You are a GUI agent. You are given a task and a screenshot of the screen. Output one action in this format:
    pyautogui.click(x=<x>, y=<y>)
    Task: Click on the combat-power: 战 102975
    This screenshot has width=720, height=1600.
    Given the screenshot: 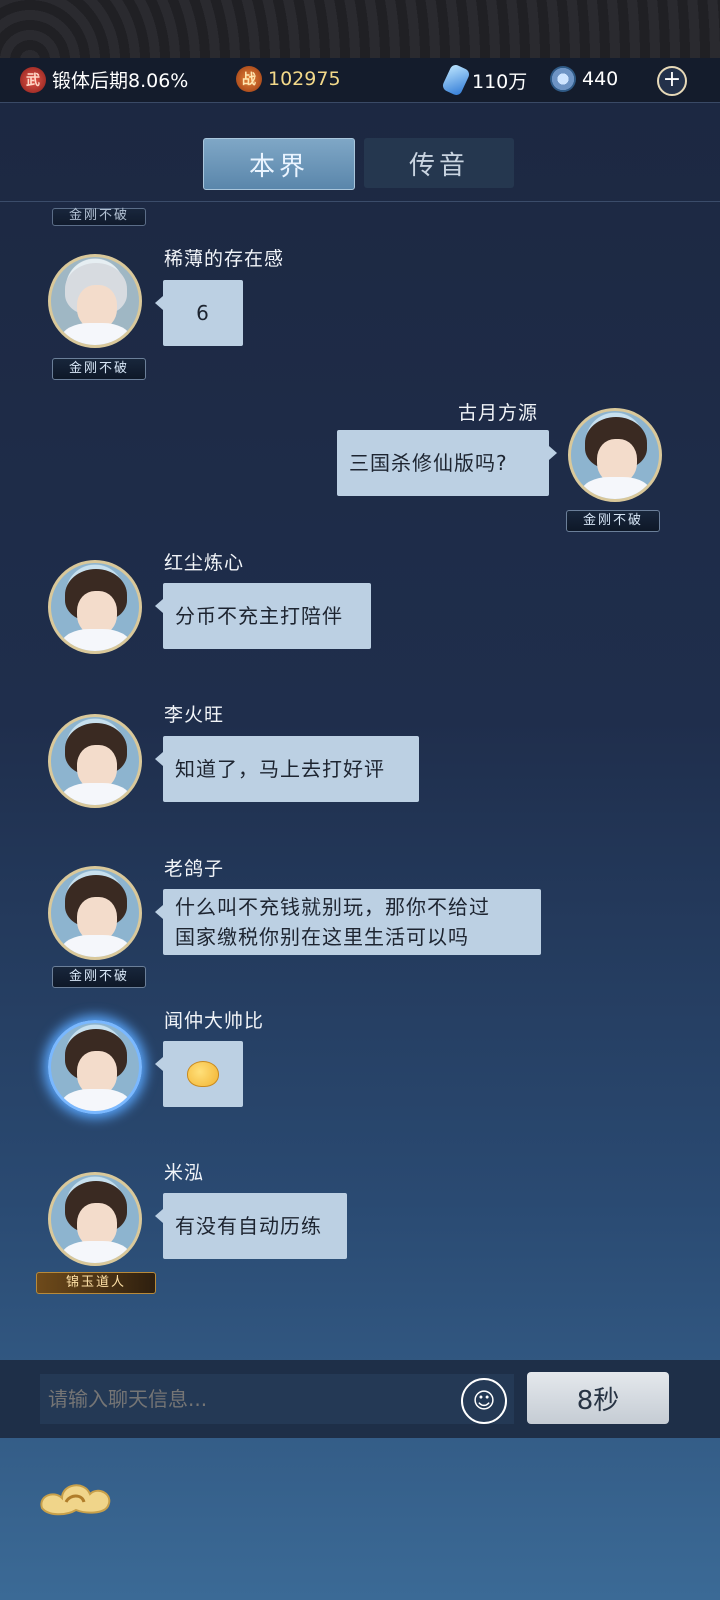 What is the action you would take?
    pyautogui.click(x=288, y=79)
    